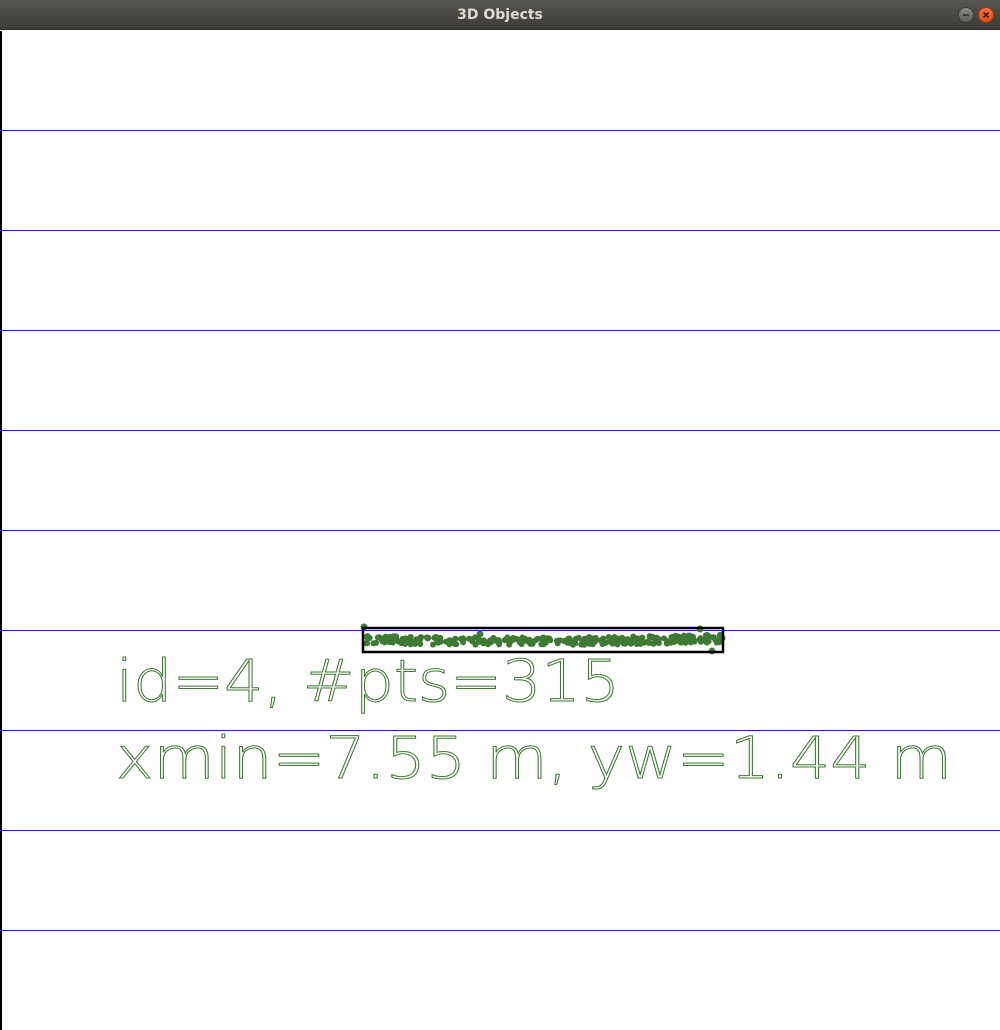 This screenshot has width=1000, height=1030. I want to click on object-id-label: id=4, #pts=315, so click(368, 681).